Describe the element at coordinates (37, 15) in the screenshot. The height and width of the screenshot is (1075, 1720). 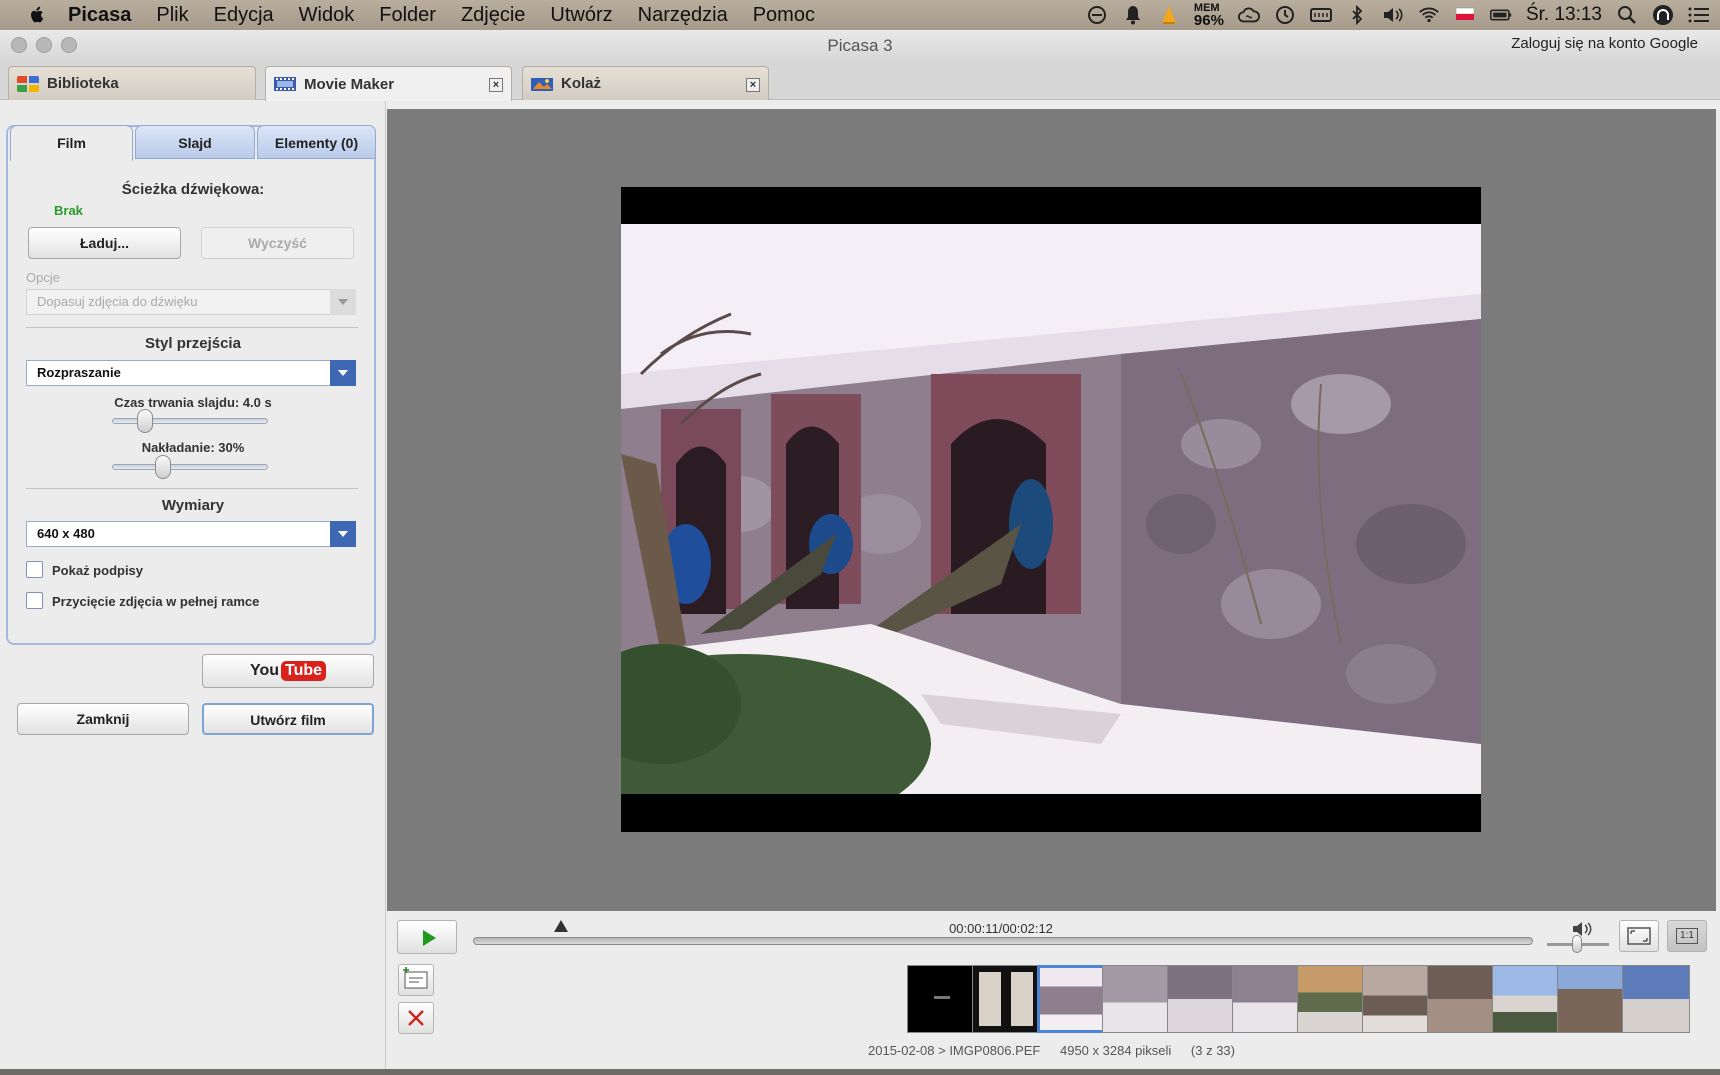
I see `apple-icon` at that location.